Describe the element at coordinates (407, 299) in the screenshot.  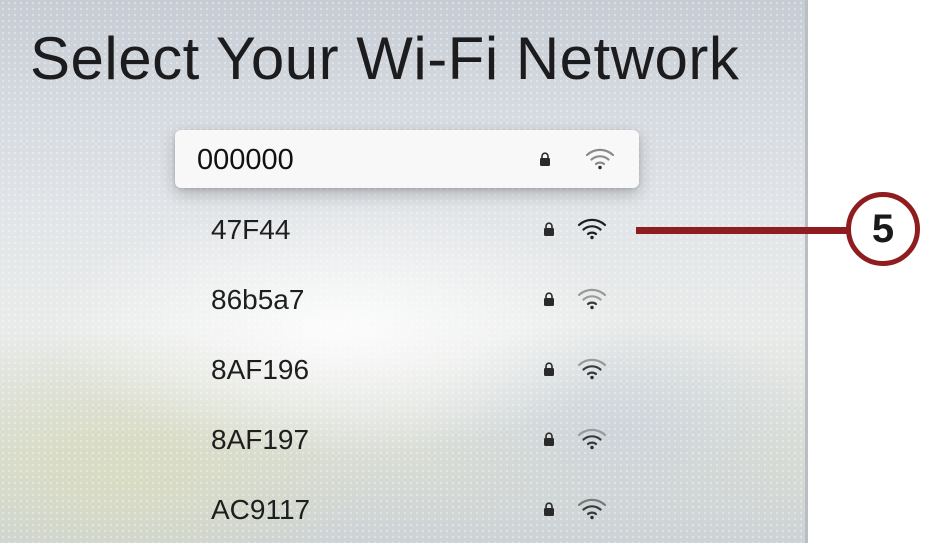
I see `network-row-86b5a7: 86b5a7` at that location.